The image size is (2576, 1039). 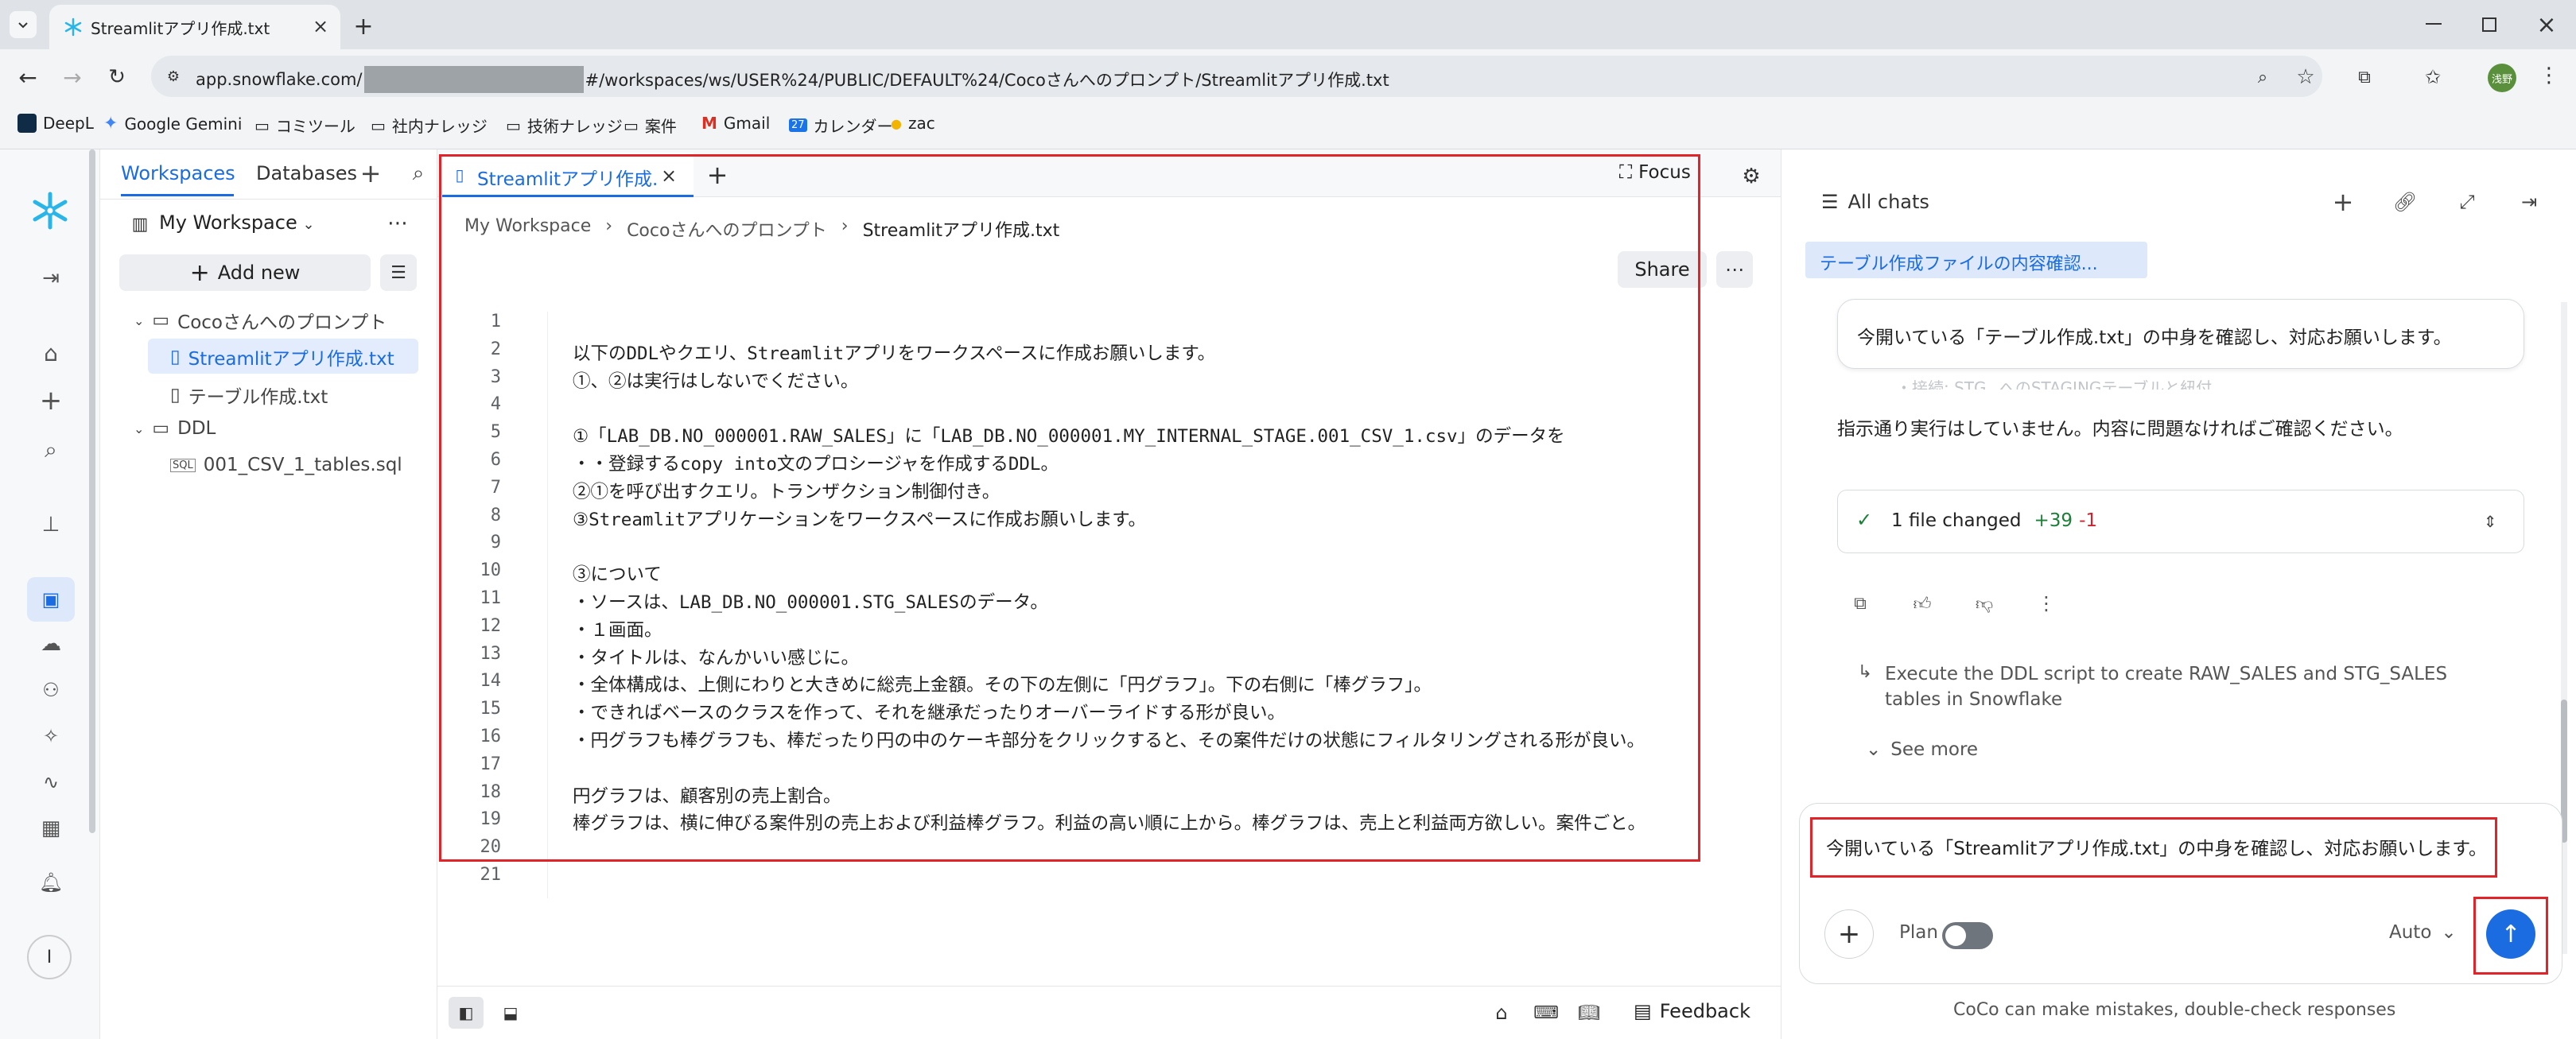 I want to click on ingest-icon: ☁, so click(x=51, y=644).